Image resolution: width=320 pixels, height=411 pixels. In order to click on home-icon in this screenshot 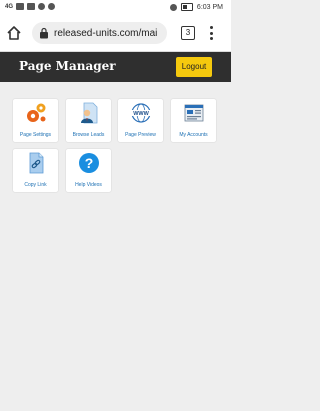, I will do `click(14, 33)`.